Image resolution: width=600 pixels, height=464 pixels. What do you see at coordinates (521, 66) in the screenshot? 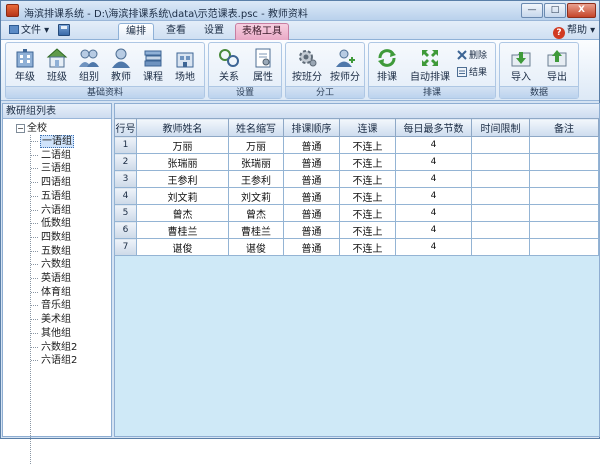
I see `import-button: 导入` at bounding box center [521, 66].